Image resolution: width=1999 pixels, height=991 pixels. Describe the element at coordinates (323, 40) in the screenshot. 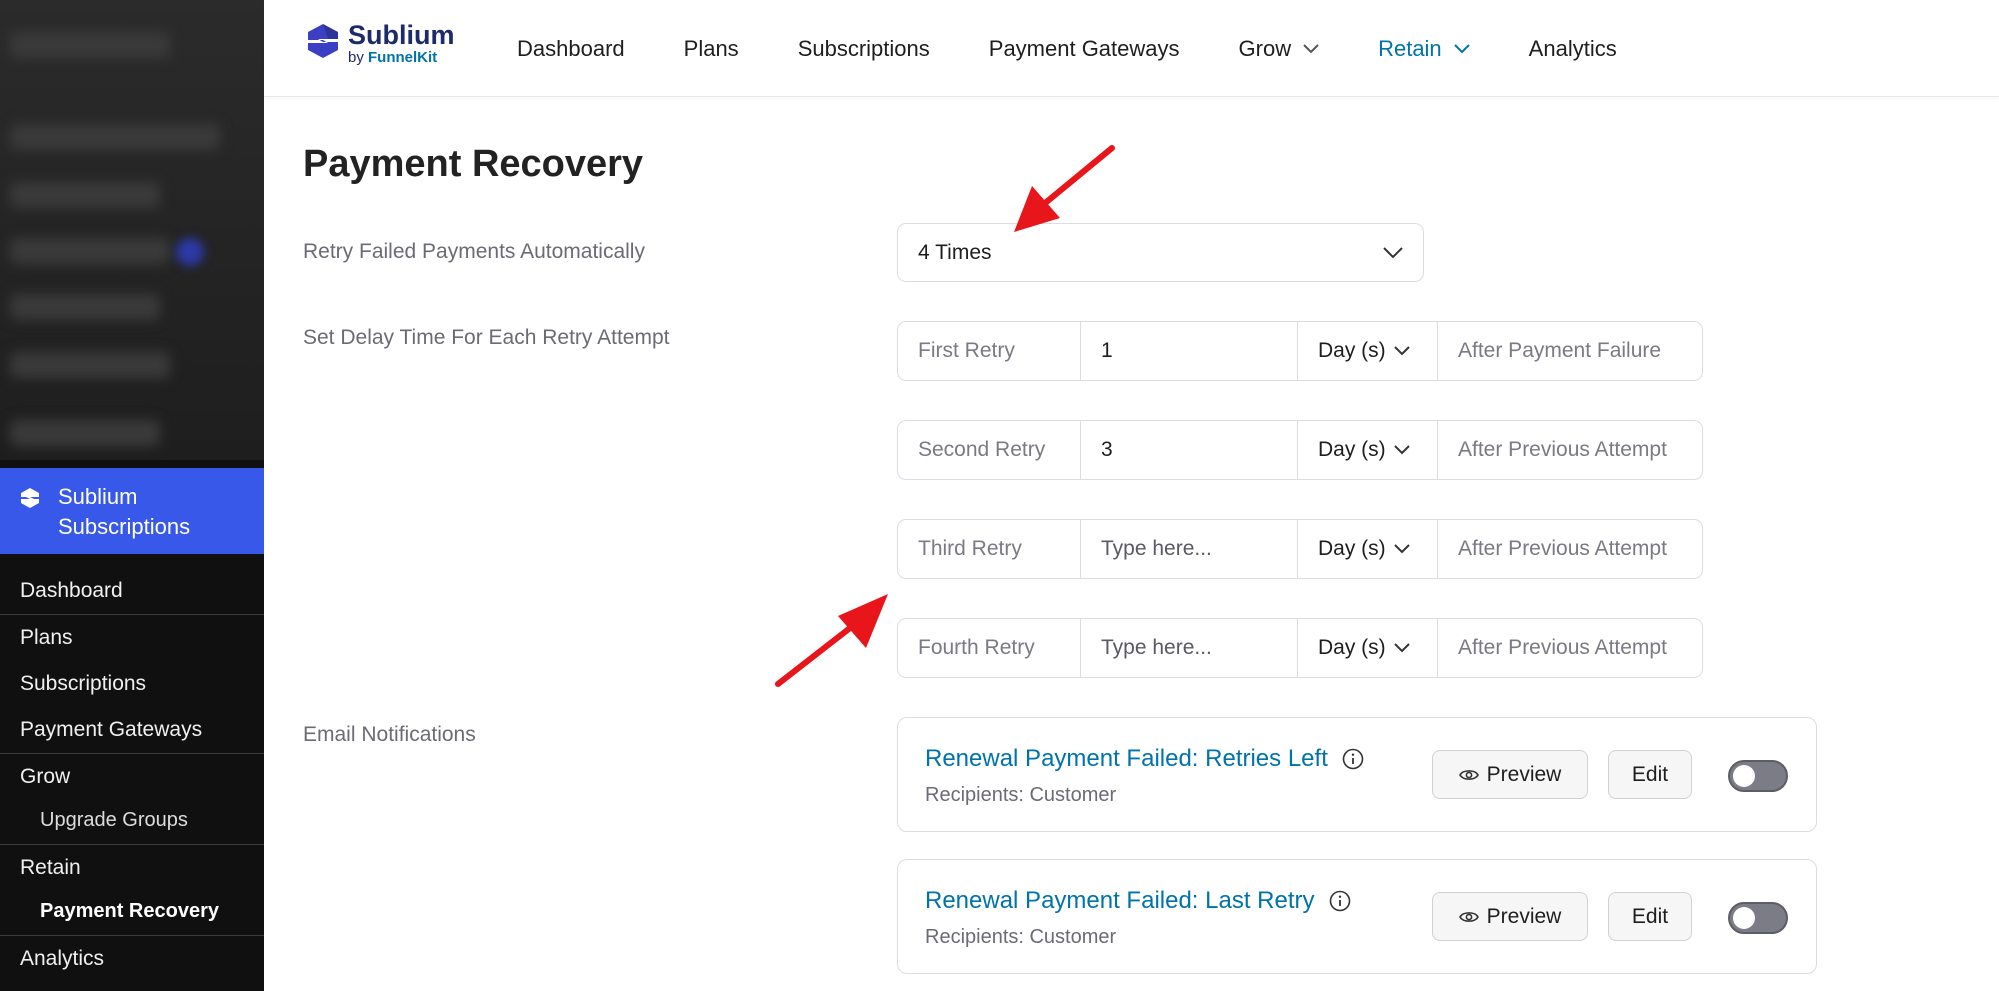

I see `sublium-logo-icon` at that location.